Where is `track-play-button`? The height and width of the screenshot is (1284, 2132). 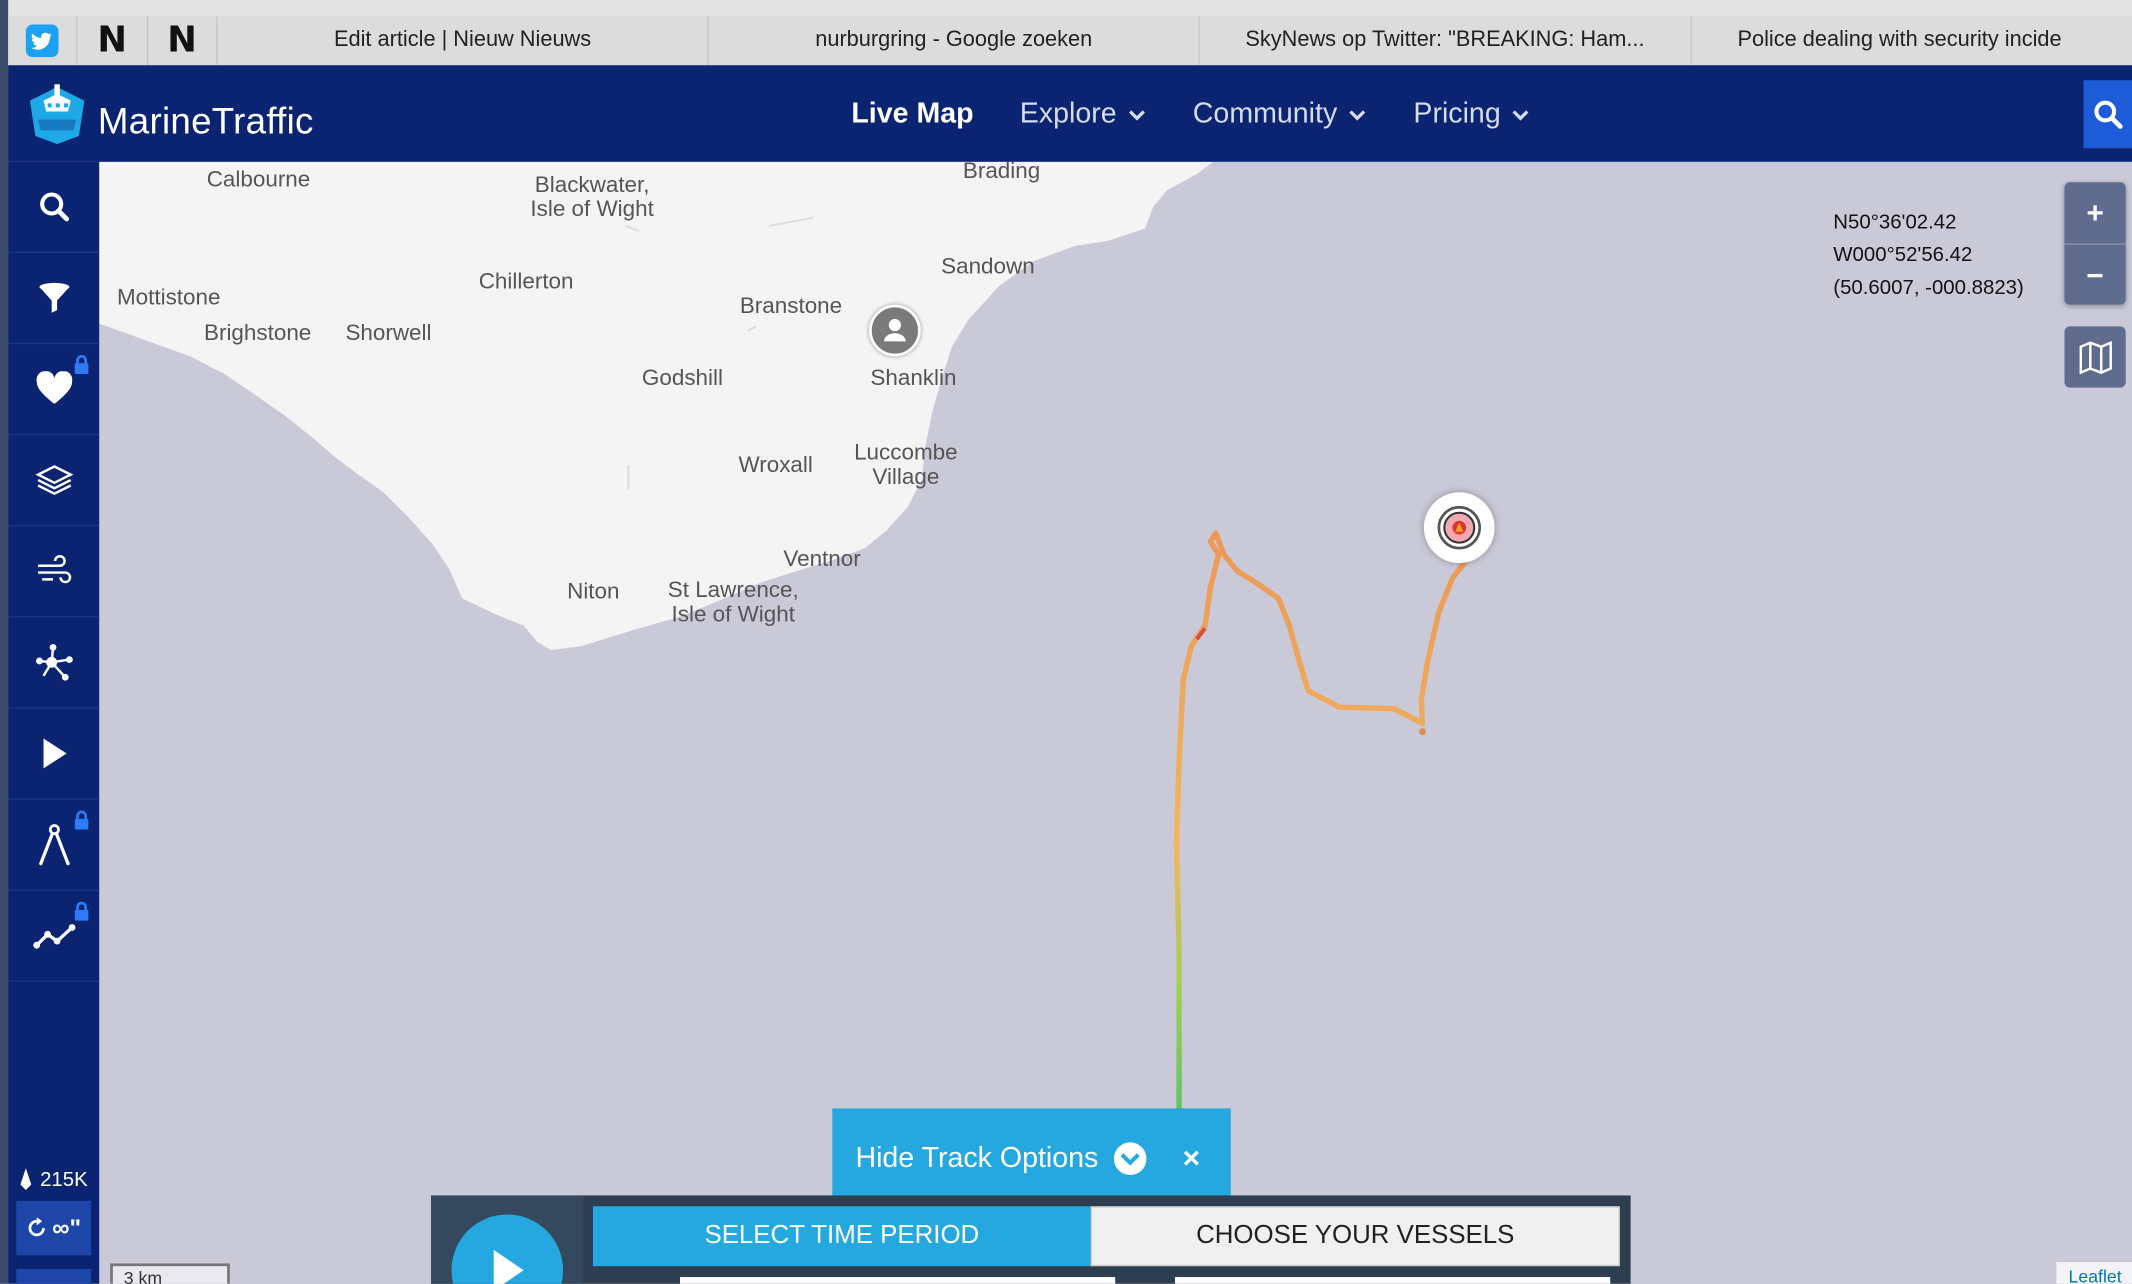 track-play-button is located at coordinates (507, 1249).